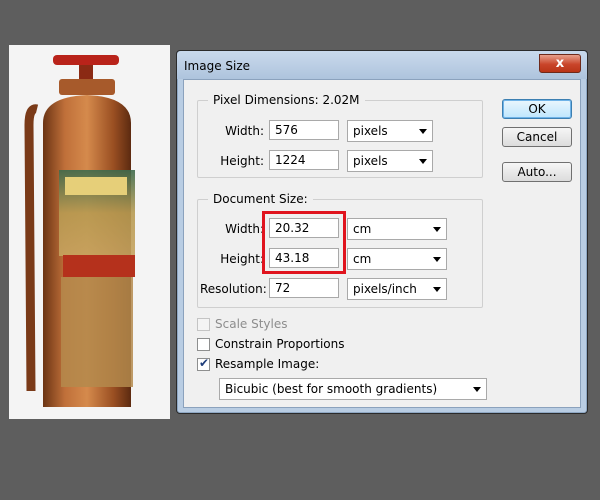 Image resolution: width=600 pixels, height=500 pixels. I want to click on doc-width-unit-select: cm, so click(397, 229).